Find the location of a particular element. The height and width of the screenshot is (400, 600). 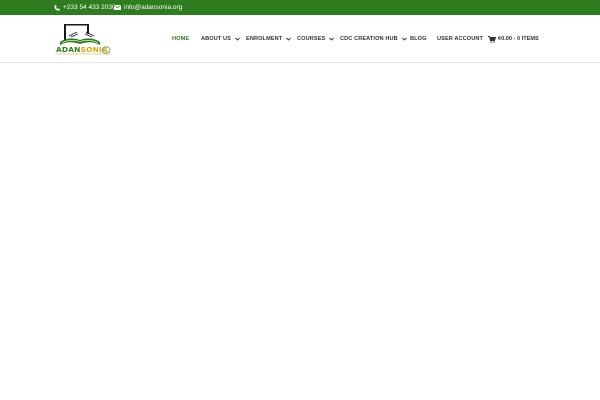

nav-cdc-creation-hub: CDC CREATION HUB is located at coordinates (373, 39).